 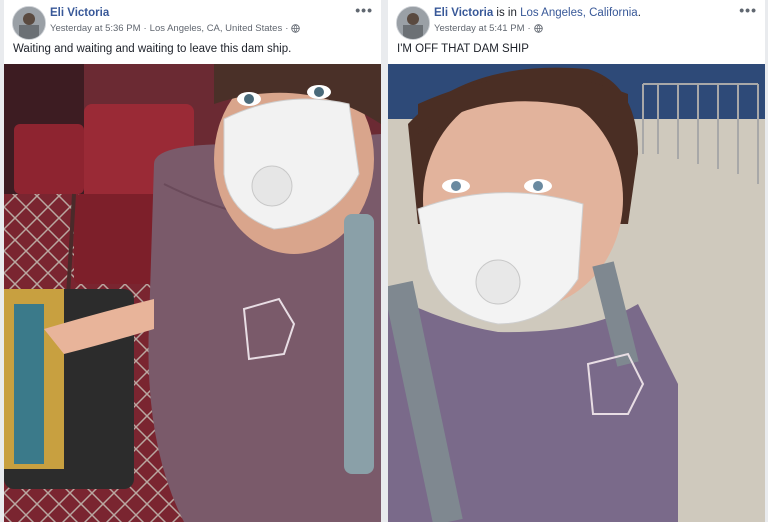 What do you see at coordinates (463, 49) in the screenshot?
I see `post-text: I'M OFF THAT DAM SHIP` at bounding box center [463, 49].